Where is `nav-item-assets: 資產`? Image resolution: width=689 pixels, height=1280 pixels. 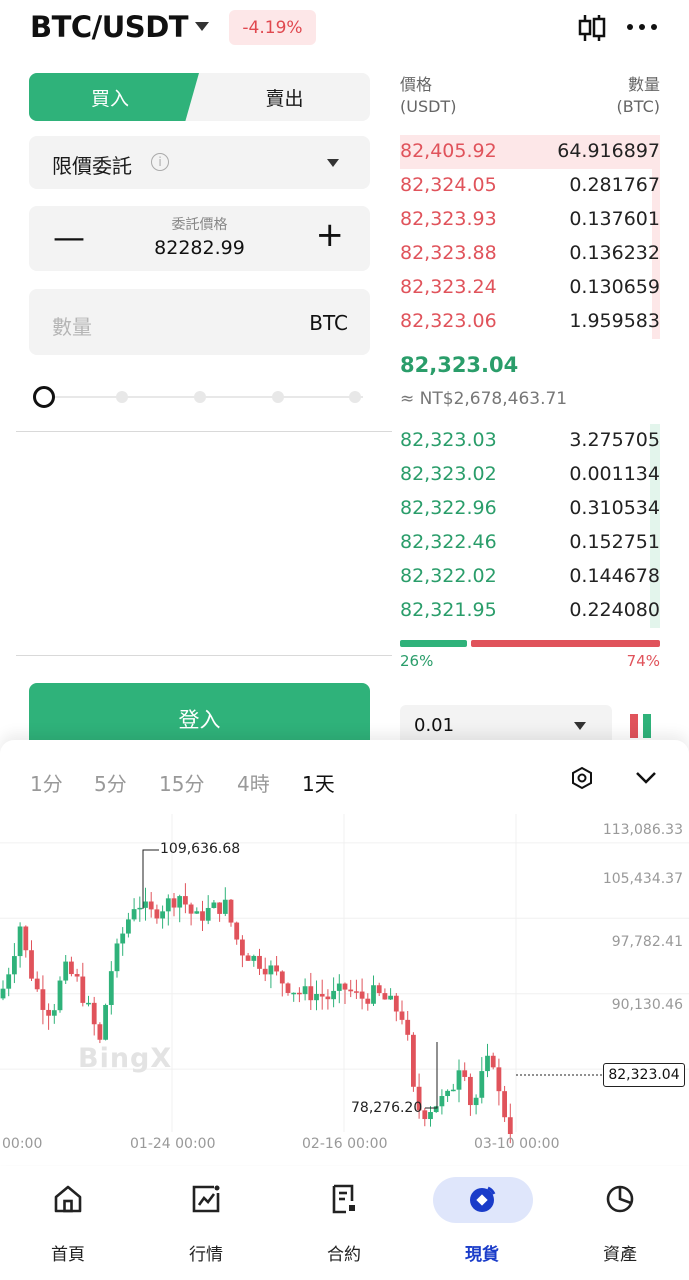
nav-item-assets: 資產 is located at coordinates (620, 1223).